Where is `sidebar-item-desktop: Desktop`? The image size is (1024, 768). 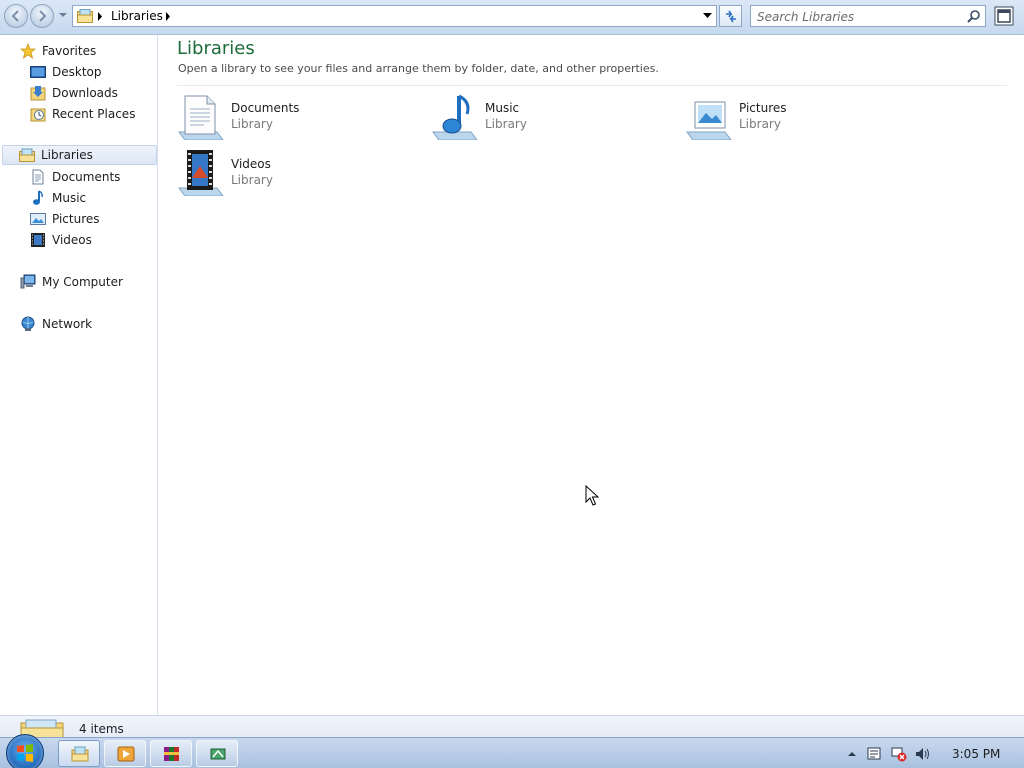 sidebar-item-desktop: Desktop is located at coordinates (66, 72).